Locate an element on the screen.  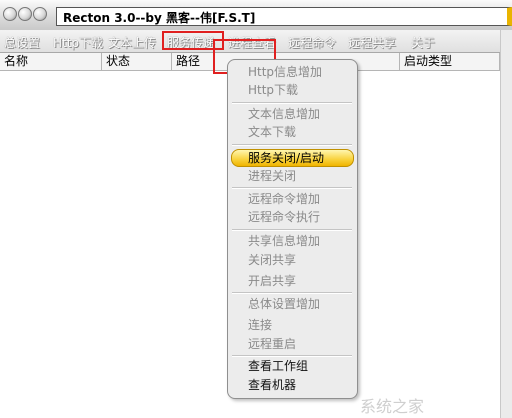
menu-item-remote-reboot: 远程重启 is located at coordinates (272, 344).